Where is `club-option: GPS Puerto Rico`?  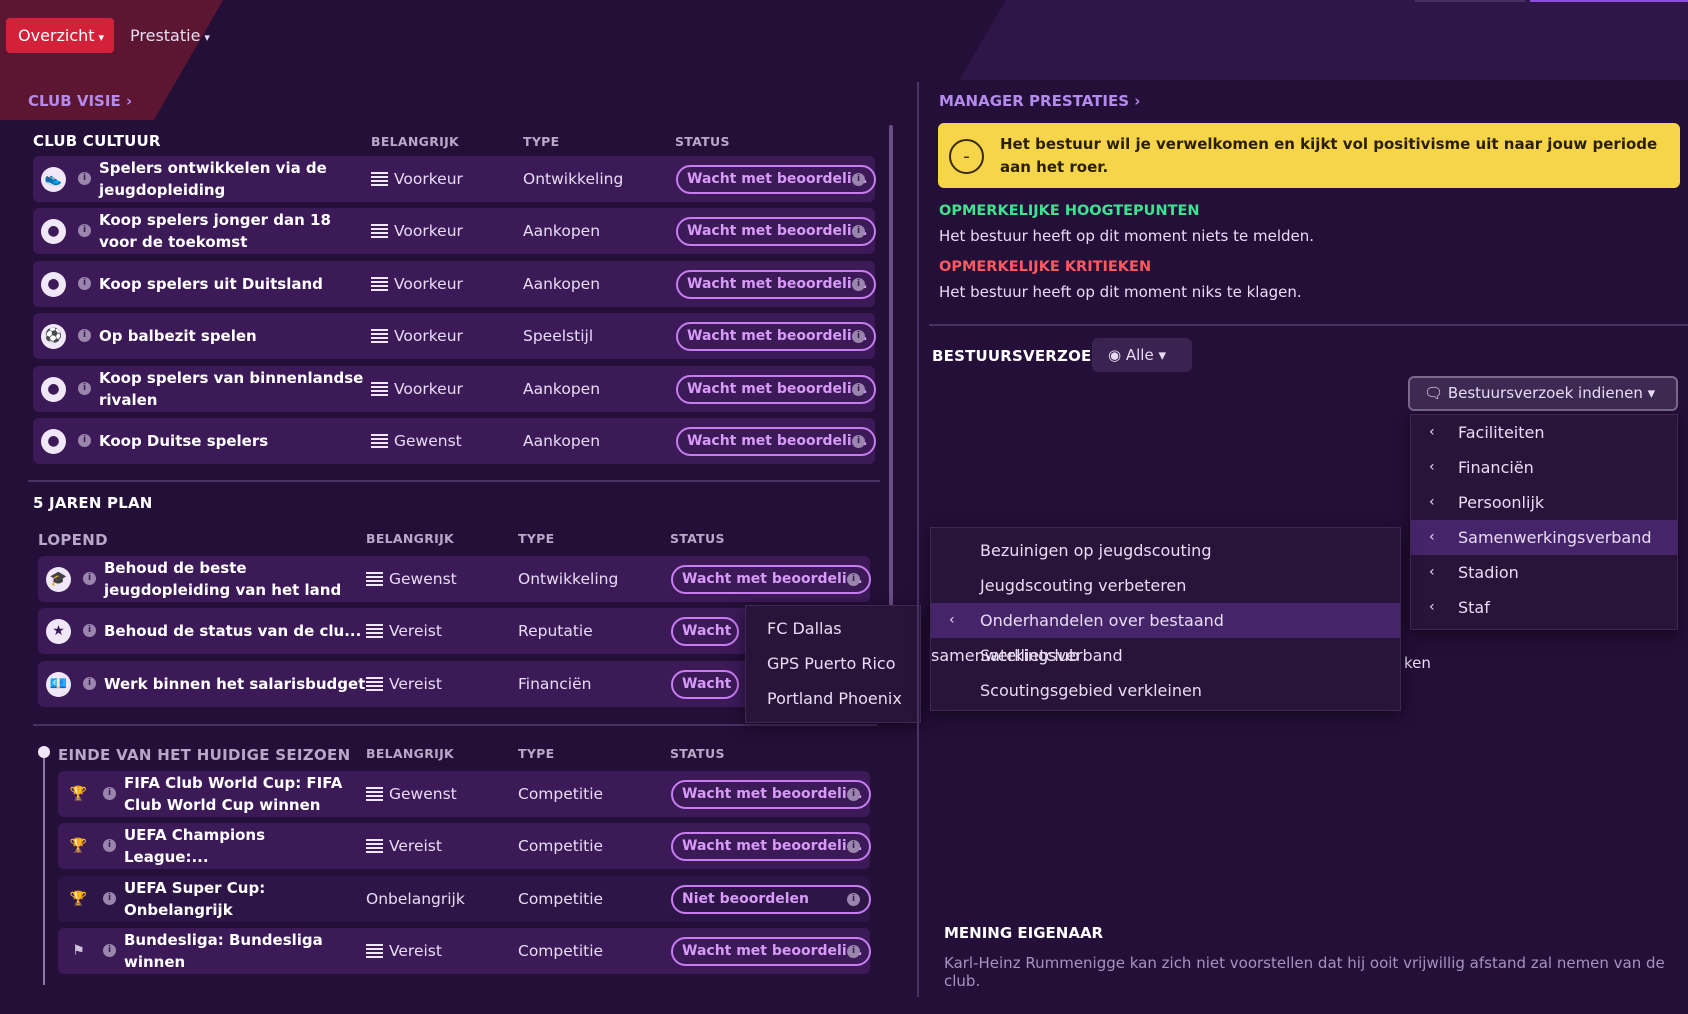
club-option: GPS Puerto Rico is located at coordinates (833, 663).